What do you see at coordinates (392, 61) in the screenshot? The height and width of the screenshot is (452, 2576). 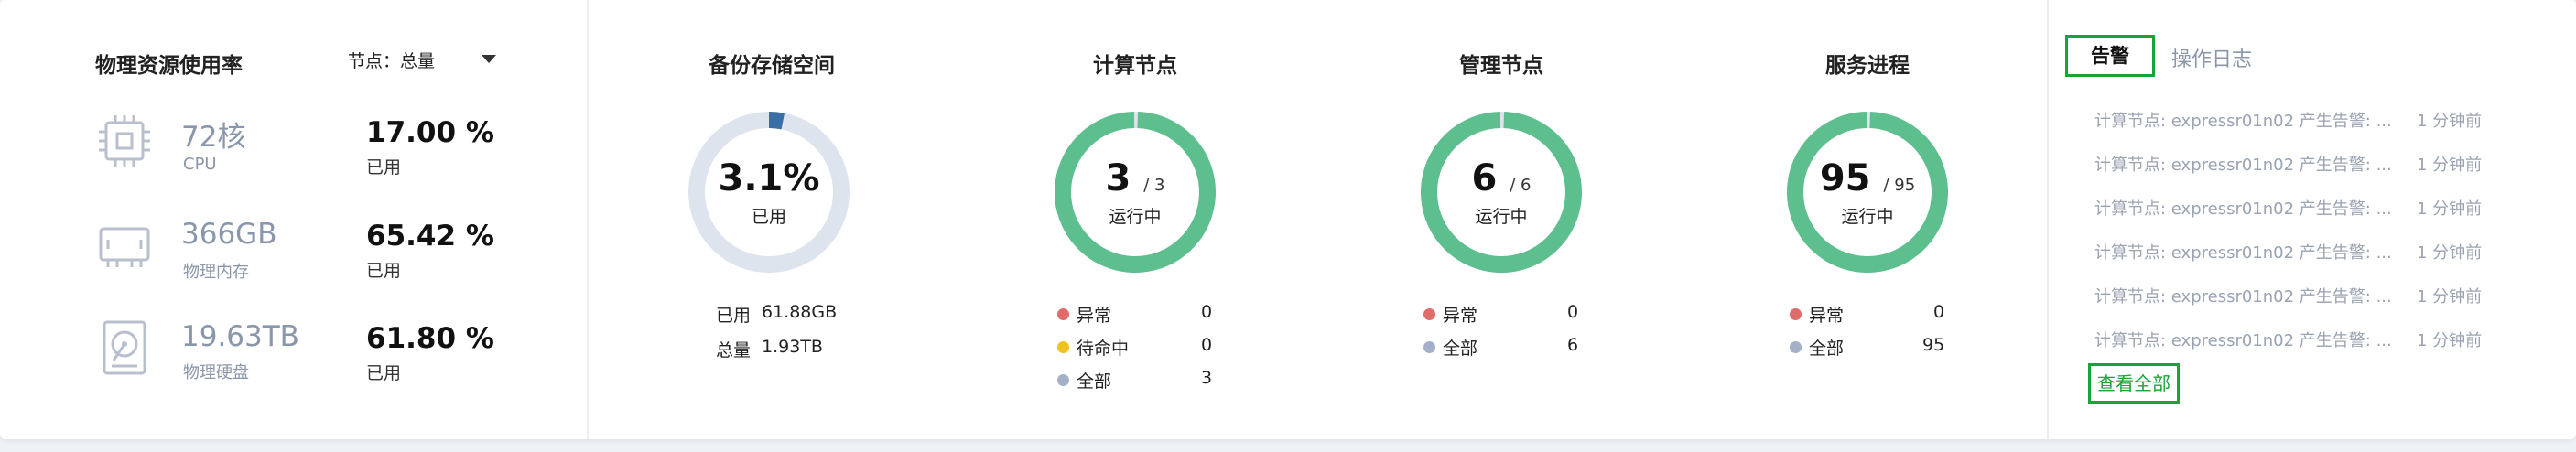 I see `node-filter-label: 节点：总量` at bounding box center [392, 61].